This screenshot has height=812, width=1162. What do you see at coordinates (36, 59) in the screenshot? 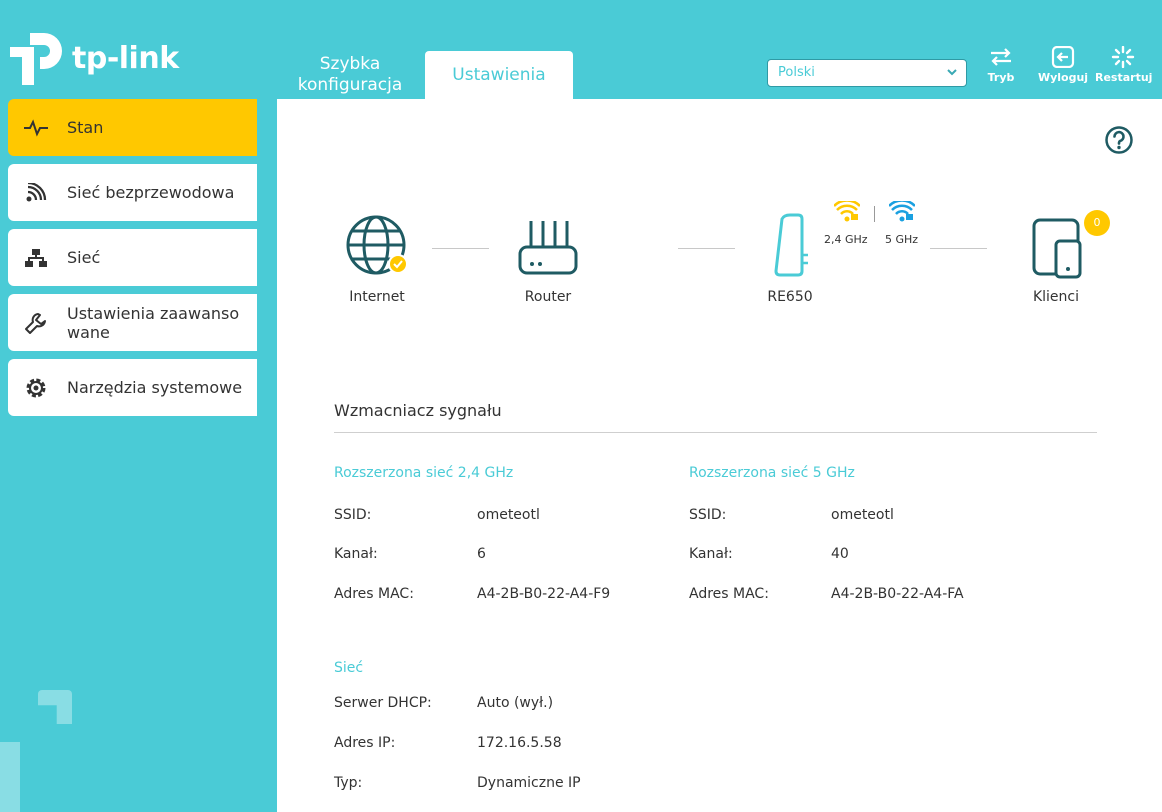
I see `tp-link-logo-icon` at bounding box center [36, 59].